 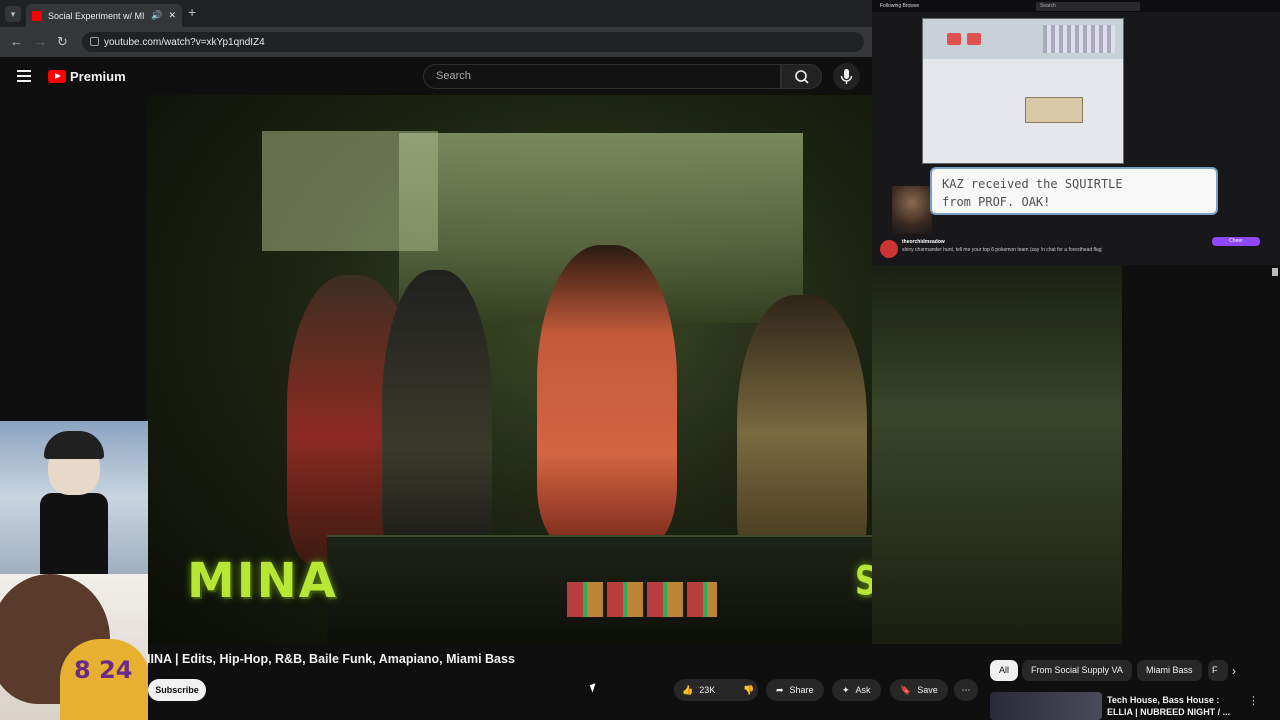 I want to click on share-label: Share, so click(x=801, y=690).